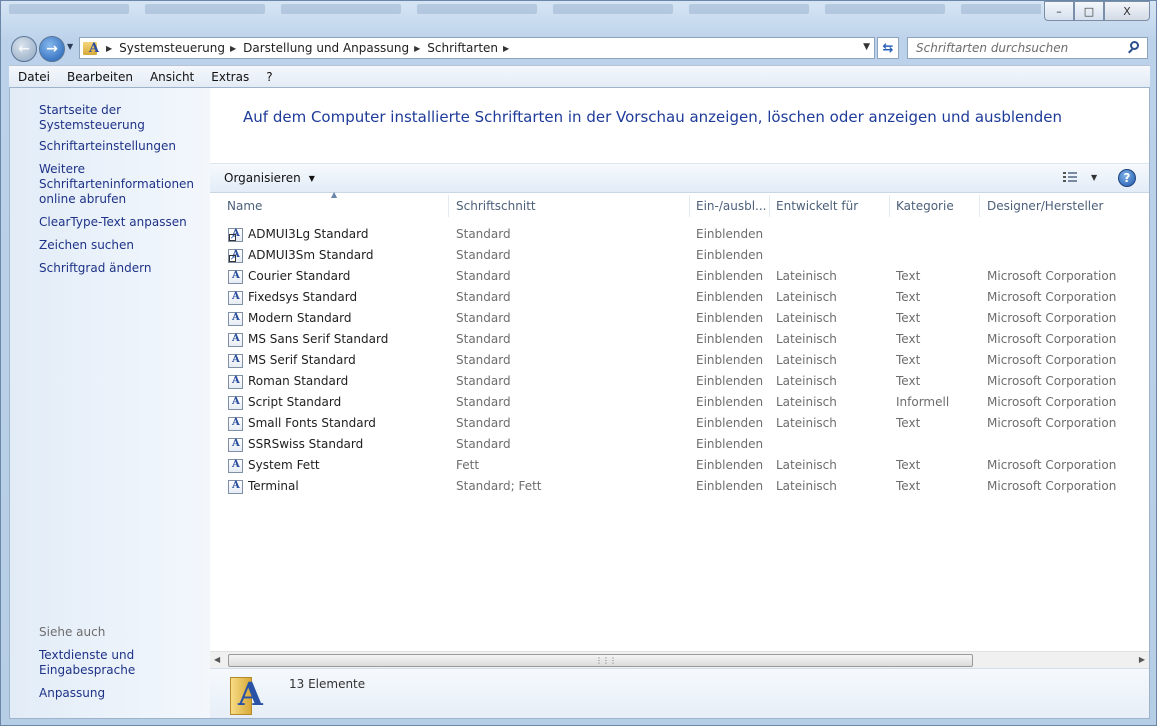  Describe the element at coordinates (496, 206) in the screenshot. I see `column-style: Schriftschnitt` at that location.